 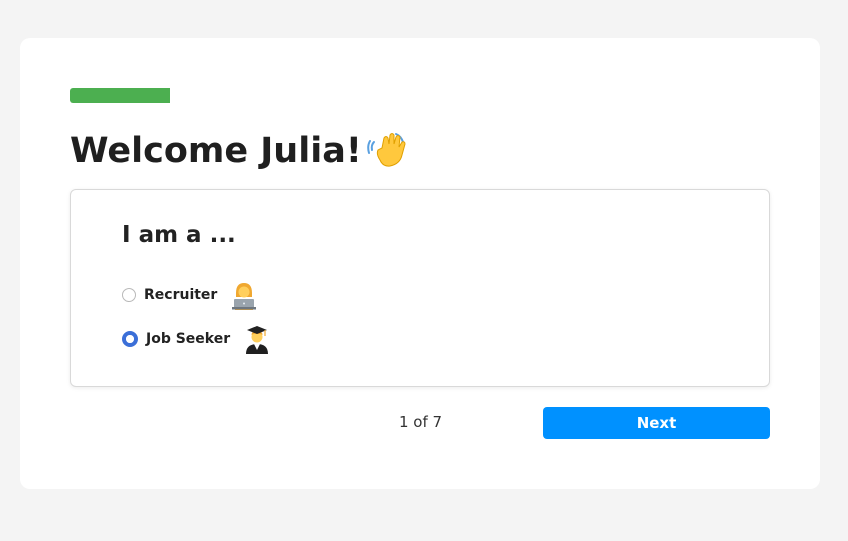 What do you see at coordinates (656, 423) in the screenshot?
I see `next-button: Next` at bounding box center [656, 423].